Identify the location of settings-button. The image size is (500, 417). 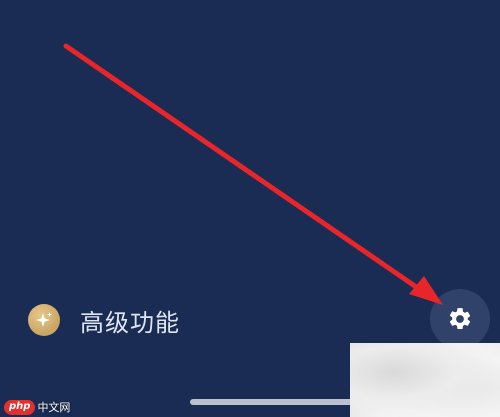
(460, 319).